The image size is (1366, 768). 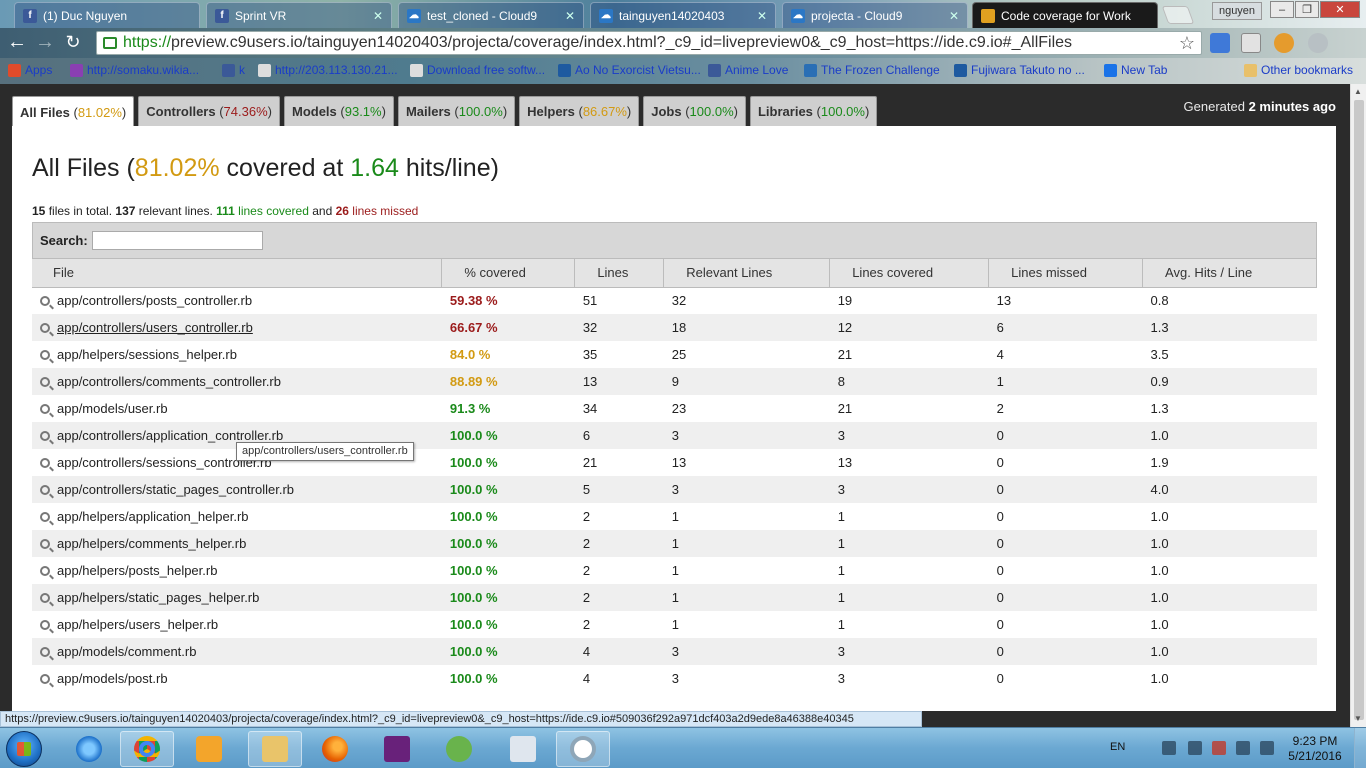 What do you see at coordinates (683, 15) in the screenshot?
I see `browser-tab: ☁ tainguyen14020403 ✕` at bounding box center [683, 15].